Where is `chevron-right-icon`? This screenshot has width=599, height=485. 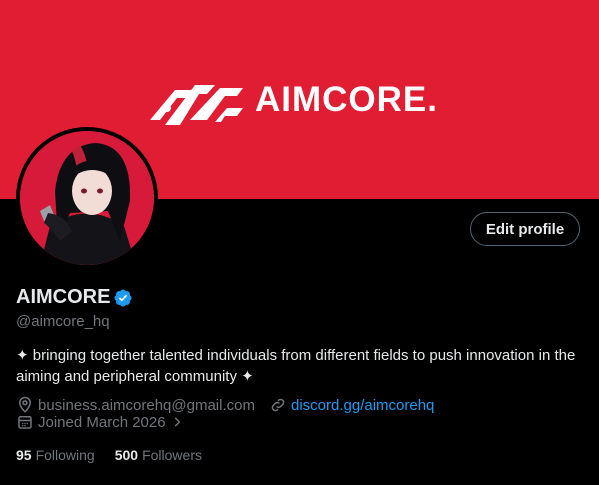
chevron-right-icon is located at coordinates (177, 422).